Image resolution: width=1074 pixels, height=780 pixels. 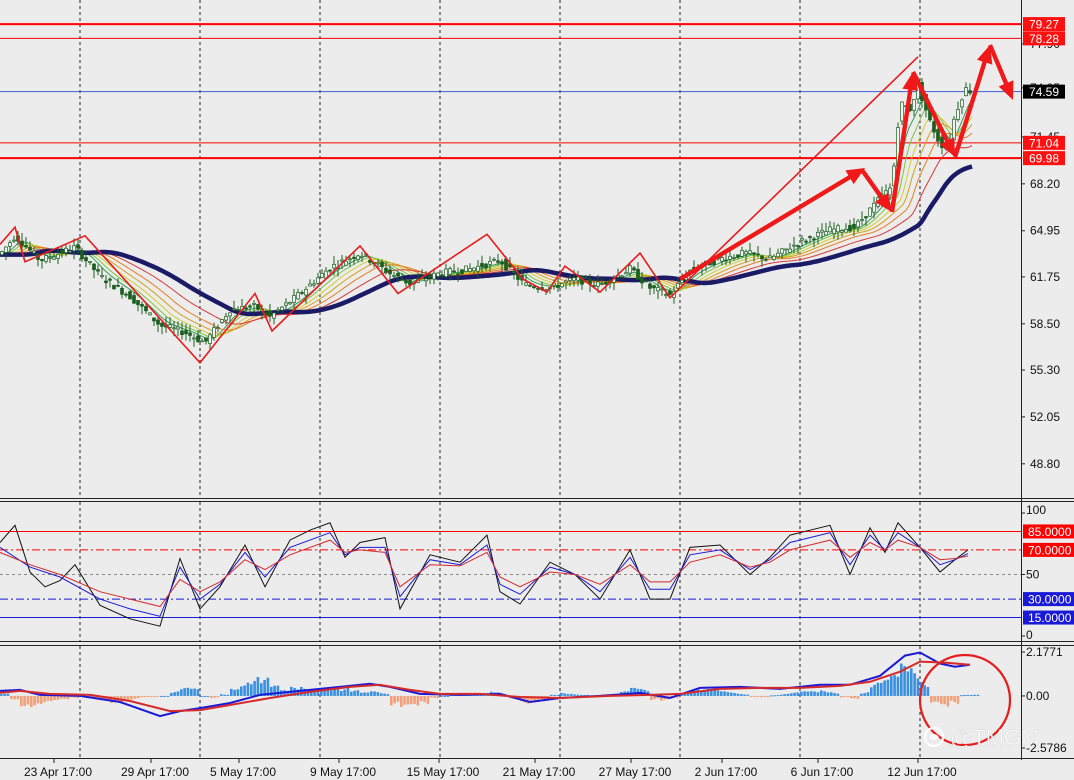 I want to click on time-tick-label: 15 May 17:00, so click(x=443, y=772).